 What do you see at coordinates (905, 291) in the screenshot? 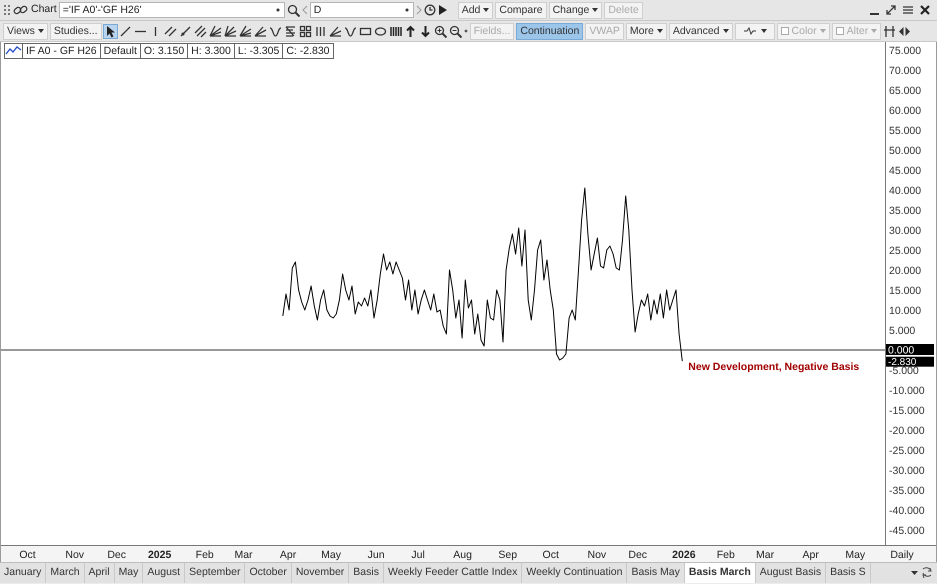
I see `axis-label: 15.000` at bounding box center [905, 291].